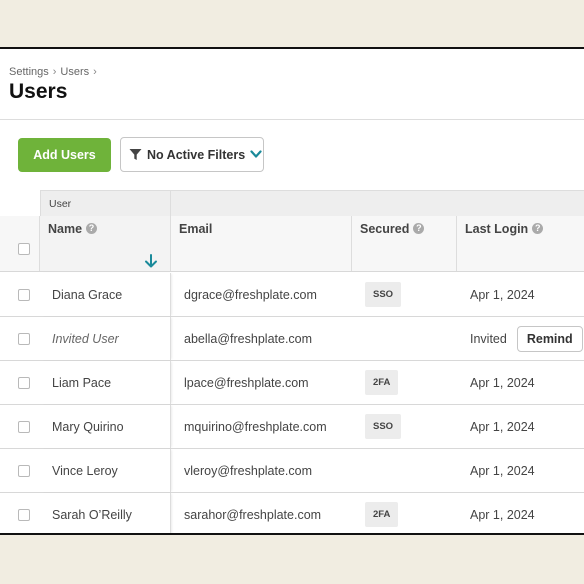  Describe the element at coordinates (105, 382) in the screenshot. I see `user-name: Liam Pace` at that location.